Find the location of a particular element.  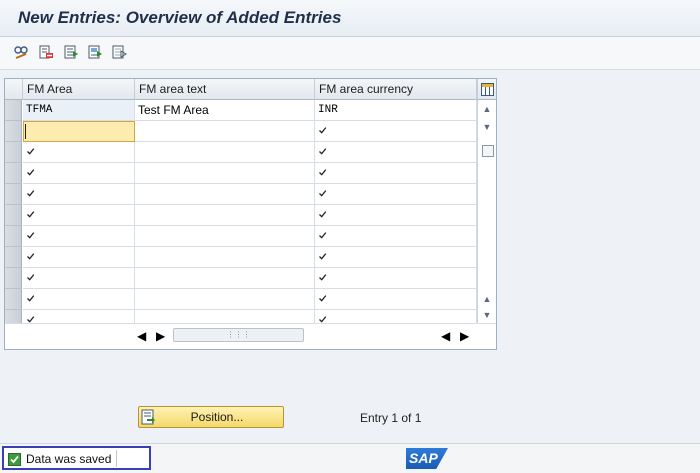

page-title: New Entries: Overview of Added Entries is located at coordinates (180, 17).